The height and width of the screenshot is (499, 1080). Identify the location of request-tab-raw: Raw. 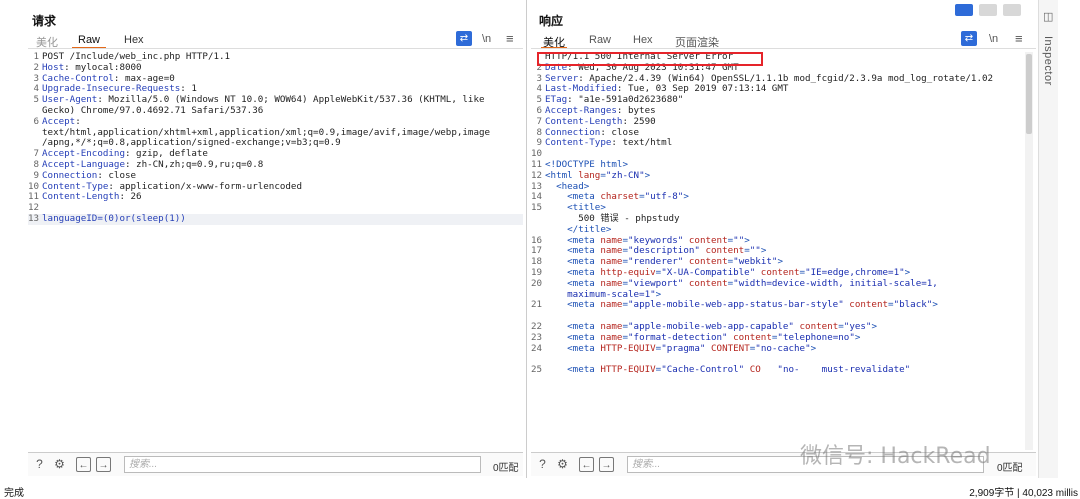
(89, 40).